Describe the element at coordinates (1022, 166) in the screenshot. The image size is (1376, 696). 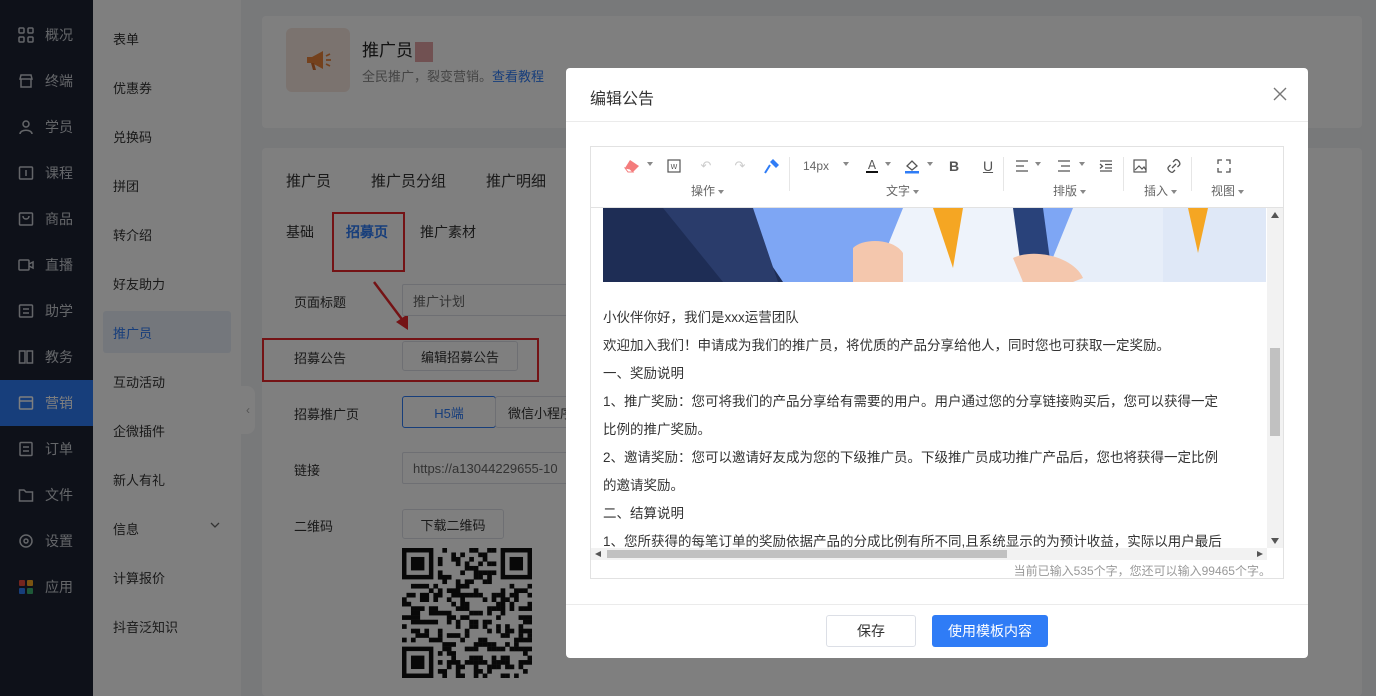
I see `align-icon` at that location.